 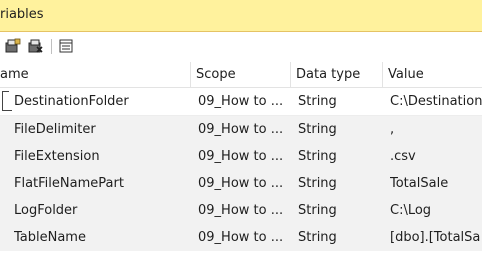 What do you see at coordinates (432, 75) in the screenshot?
I see `column-header-value: Value` at bounding box center [432, 75].